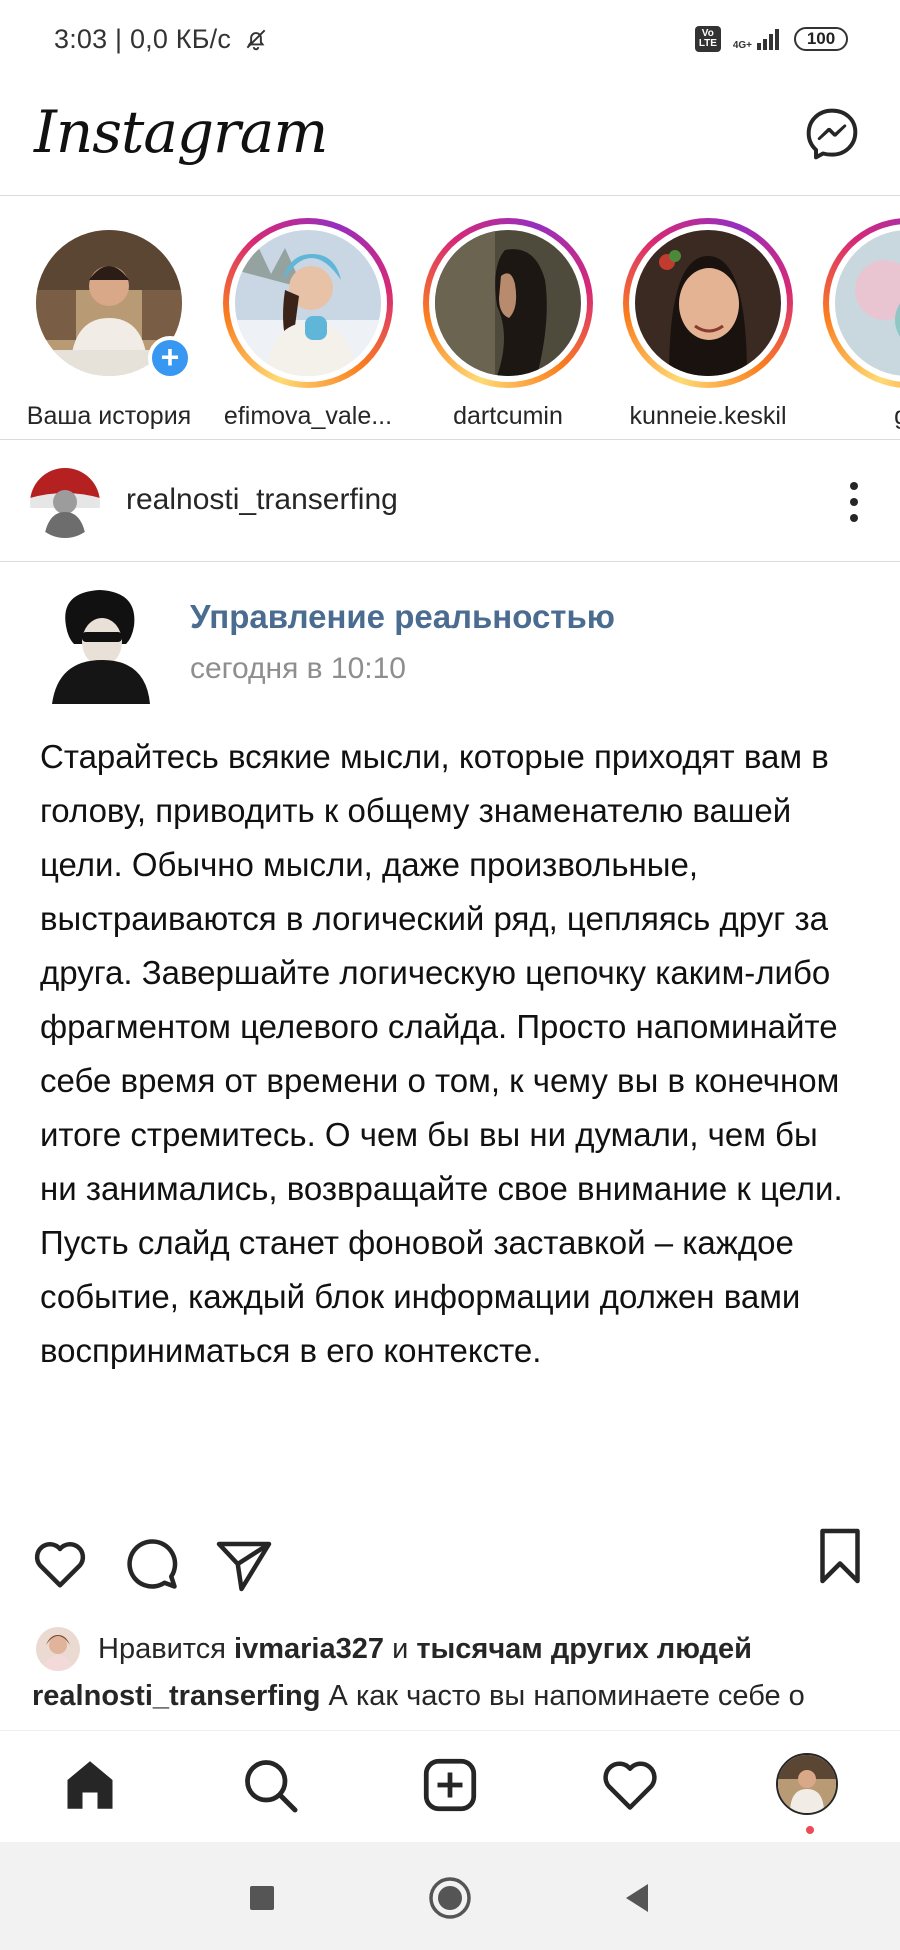 The height and width of the screenshot is (1950, 900). Describe the element at coordinates (262, 1898) in the screenshot. I see `recent-apps-icon` at that location.